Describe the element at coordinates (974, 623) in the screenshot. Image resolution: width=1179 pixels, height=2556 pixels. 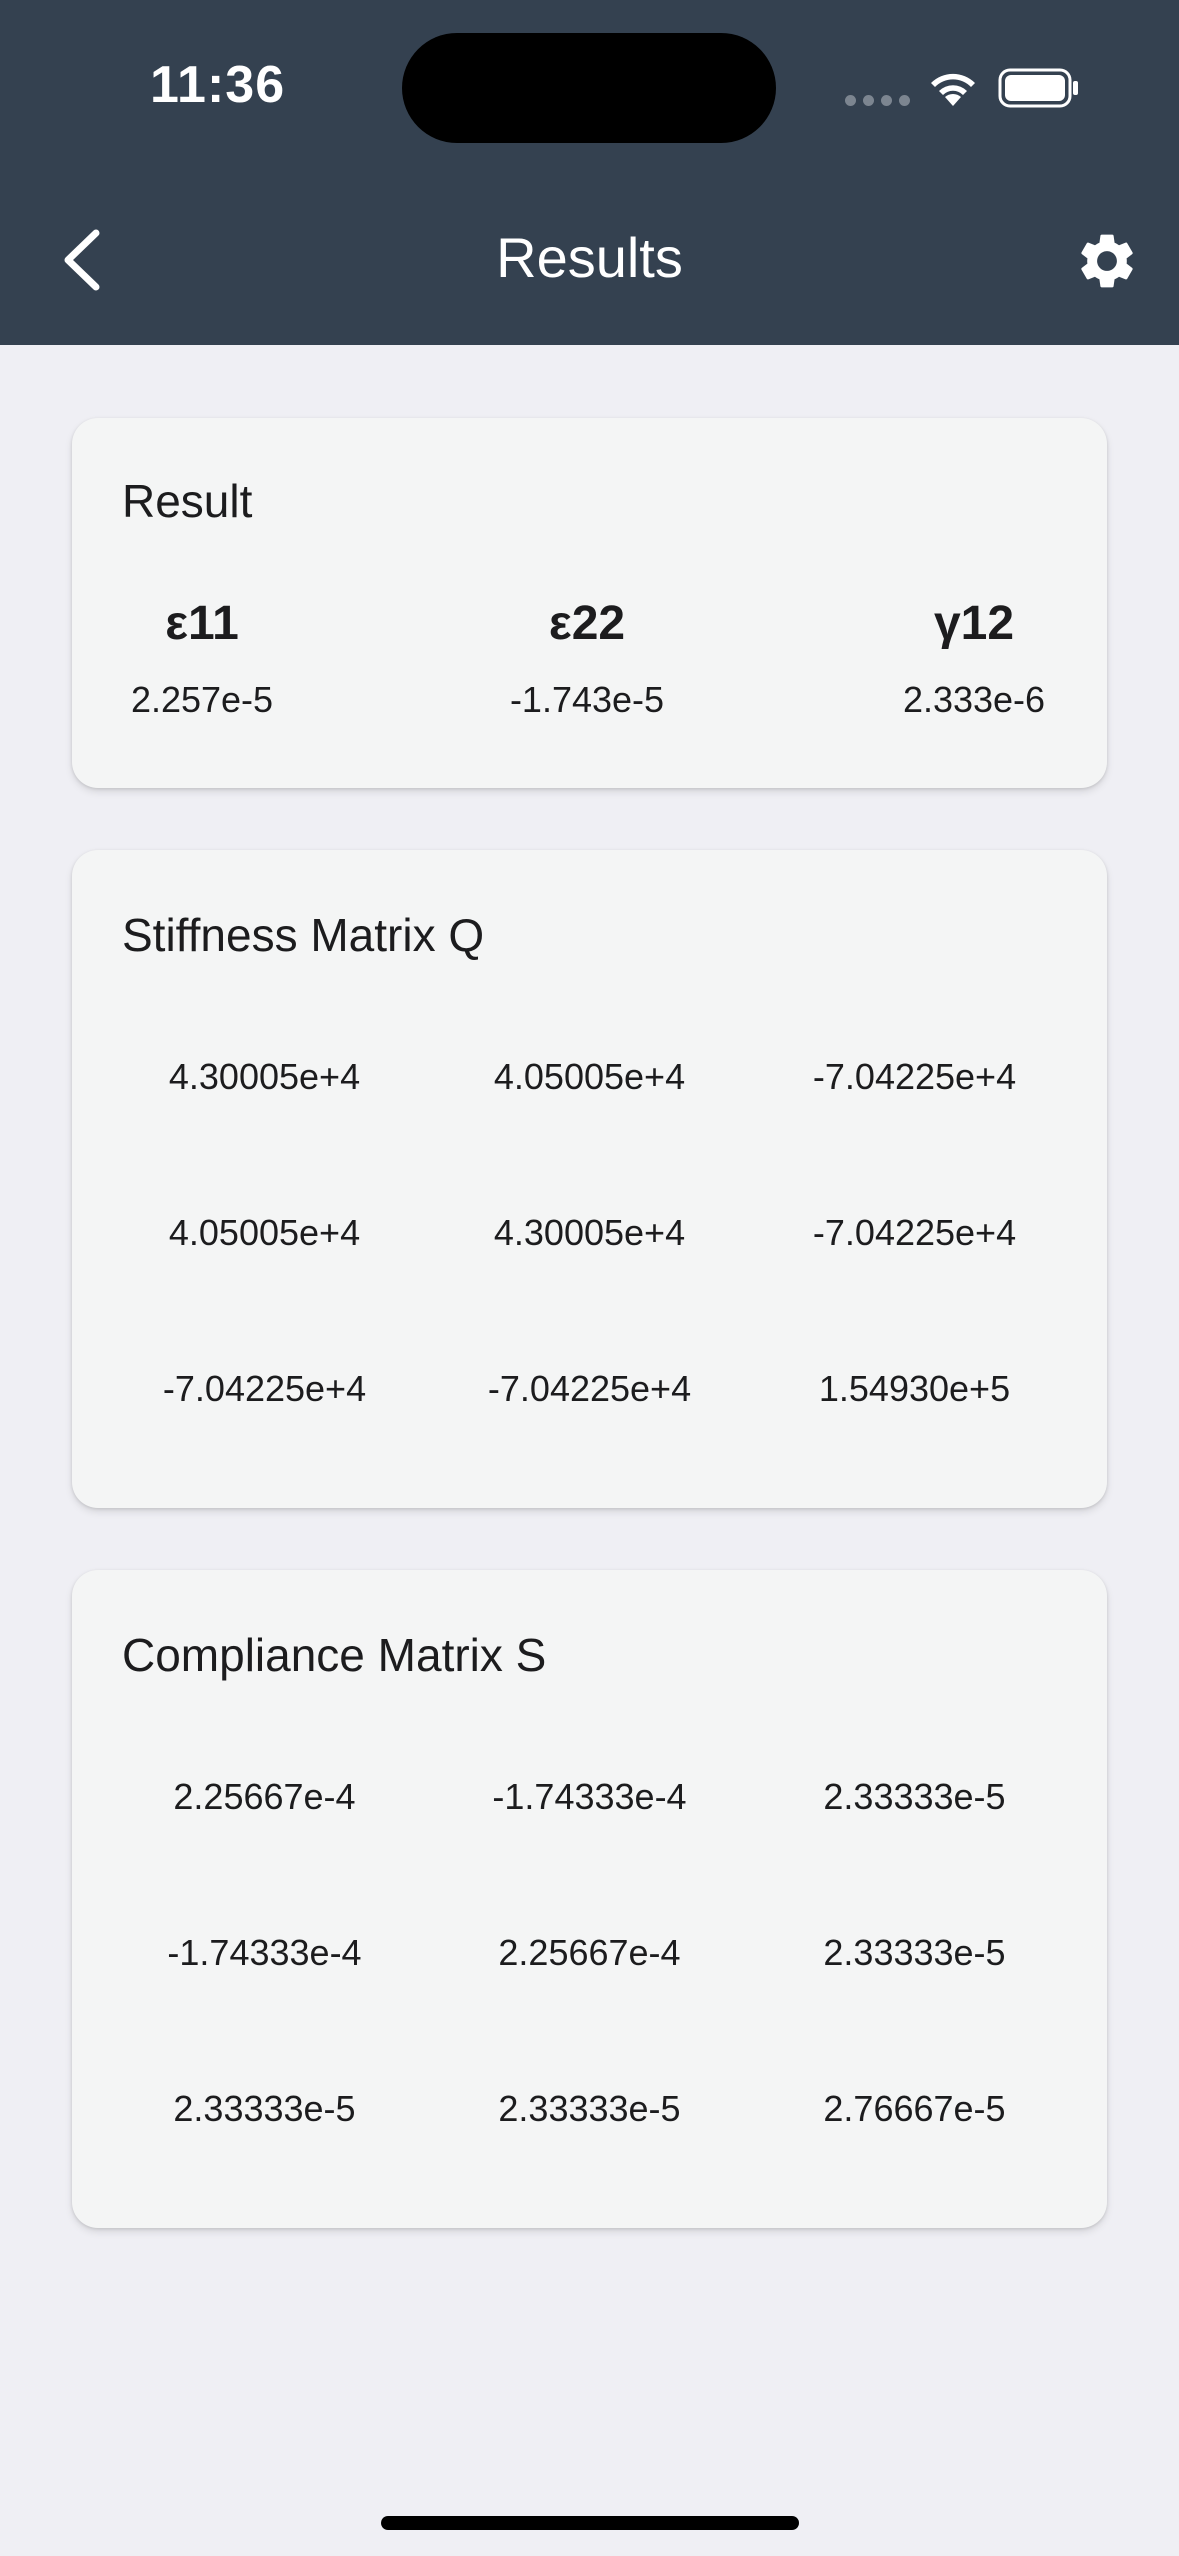
I see `strain-label: γ12` at that location.